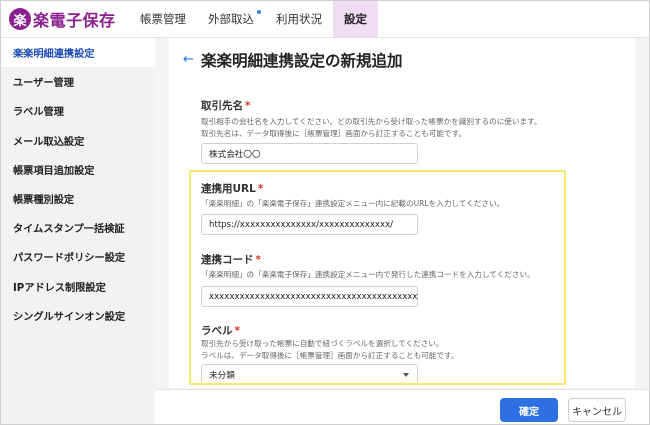  I want to click on sidebar-item-label: タイムスタンプ一括検証, so click(69, 230).